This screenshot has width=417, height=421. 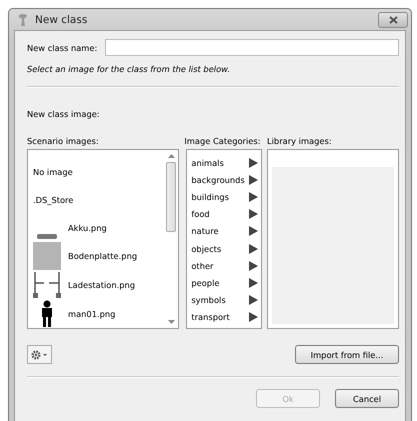 I want to click on category-item: backgrounds, so click(x=226, y=179).